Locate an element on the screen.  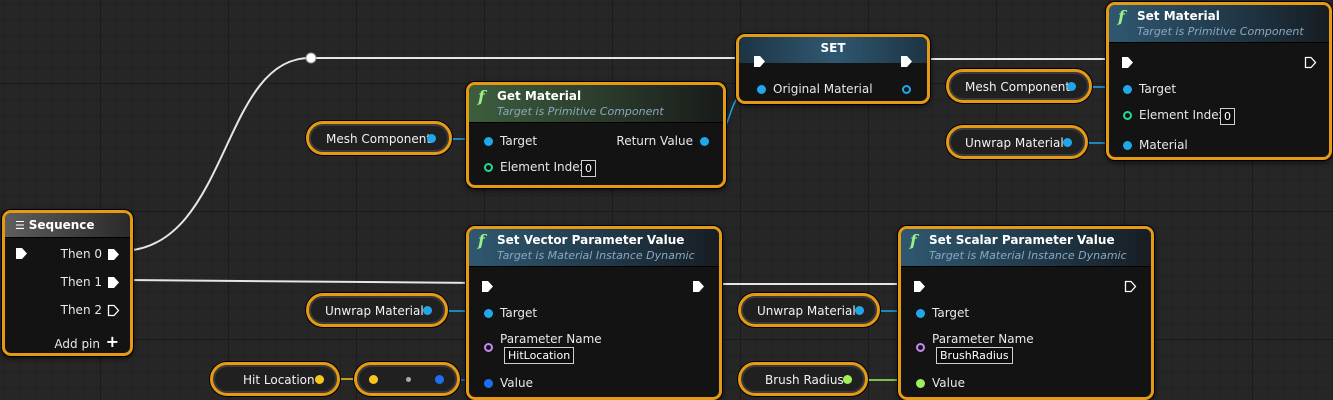
set-vector-title: Set Vector Parameter Value is located at coordinates (591, 240).